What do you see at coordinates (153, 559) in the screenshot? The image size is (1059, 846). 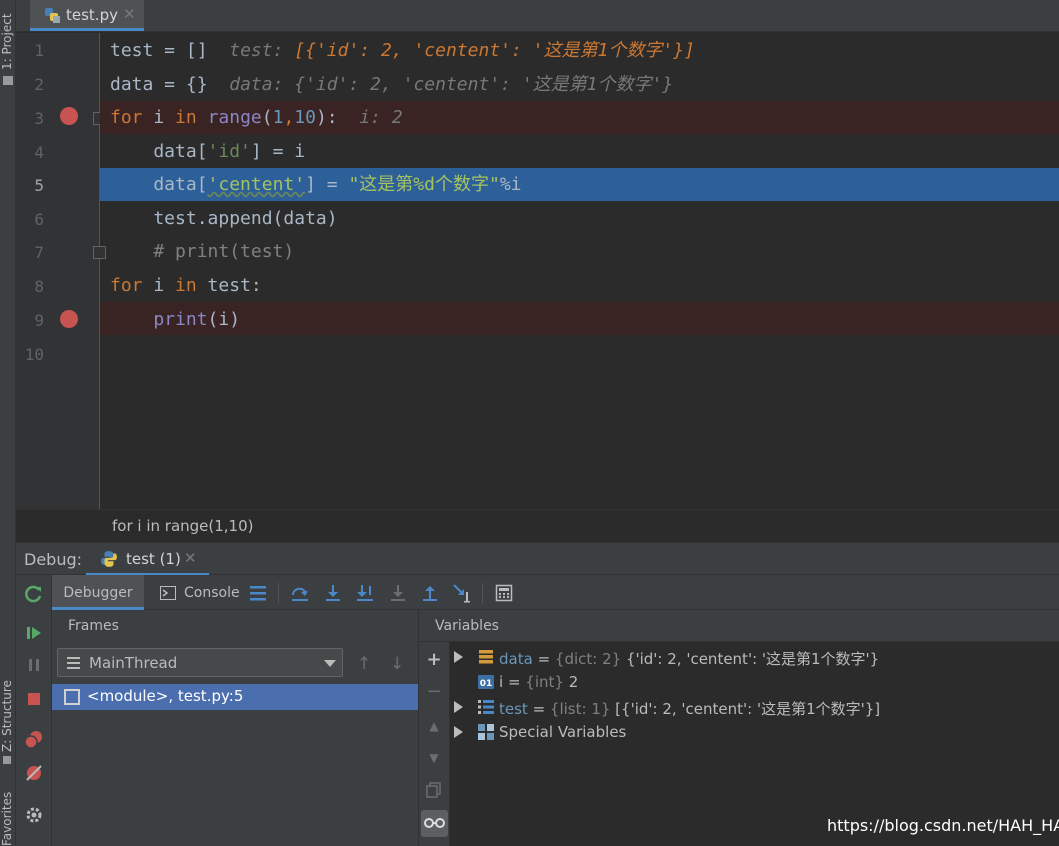 I see `debug-session-label: test (1)` at bounding box center [153, 559].